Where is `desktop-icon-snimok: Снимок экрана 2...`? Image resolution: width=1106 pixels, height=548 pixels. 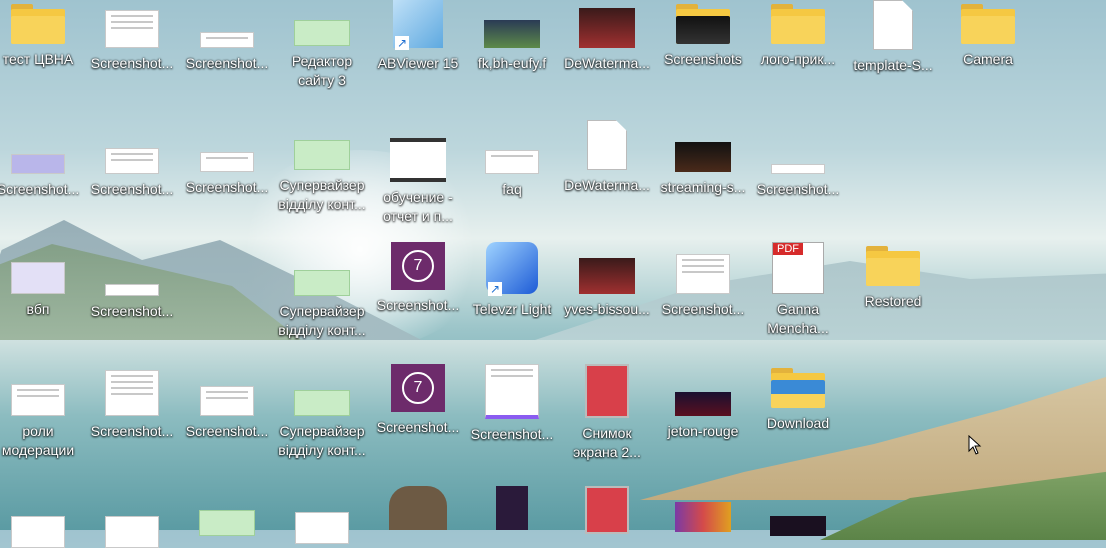
desktop-icon-snimok: Снимок экрана 2... is located at coordinates (607, 413).